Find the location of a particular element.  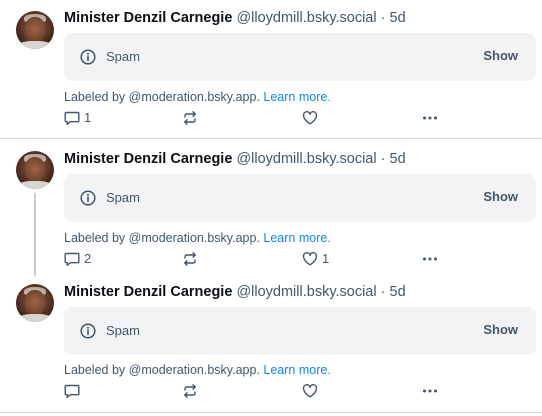

reply-button: 1 is located at coordinates (77, 118).